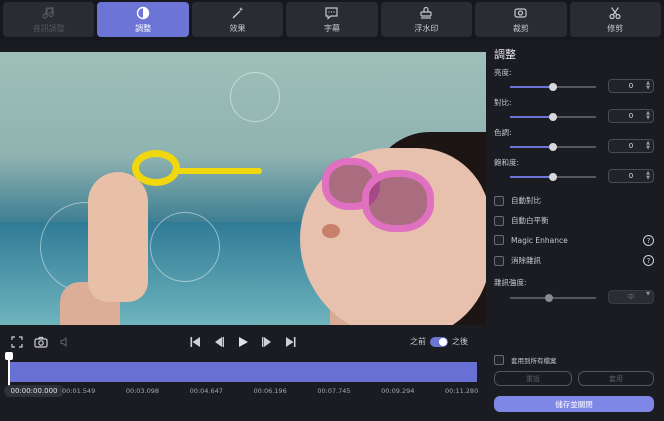 This screenshot has width=664, height=421. I want to click on tab-bar: 音訊調整 調整 效果 字幕 浮水印 裁剪 修剪, so click(332, 20).